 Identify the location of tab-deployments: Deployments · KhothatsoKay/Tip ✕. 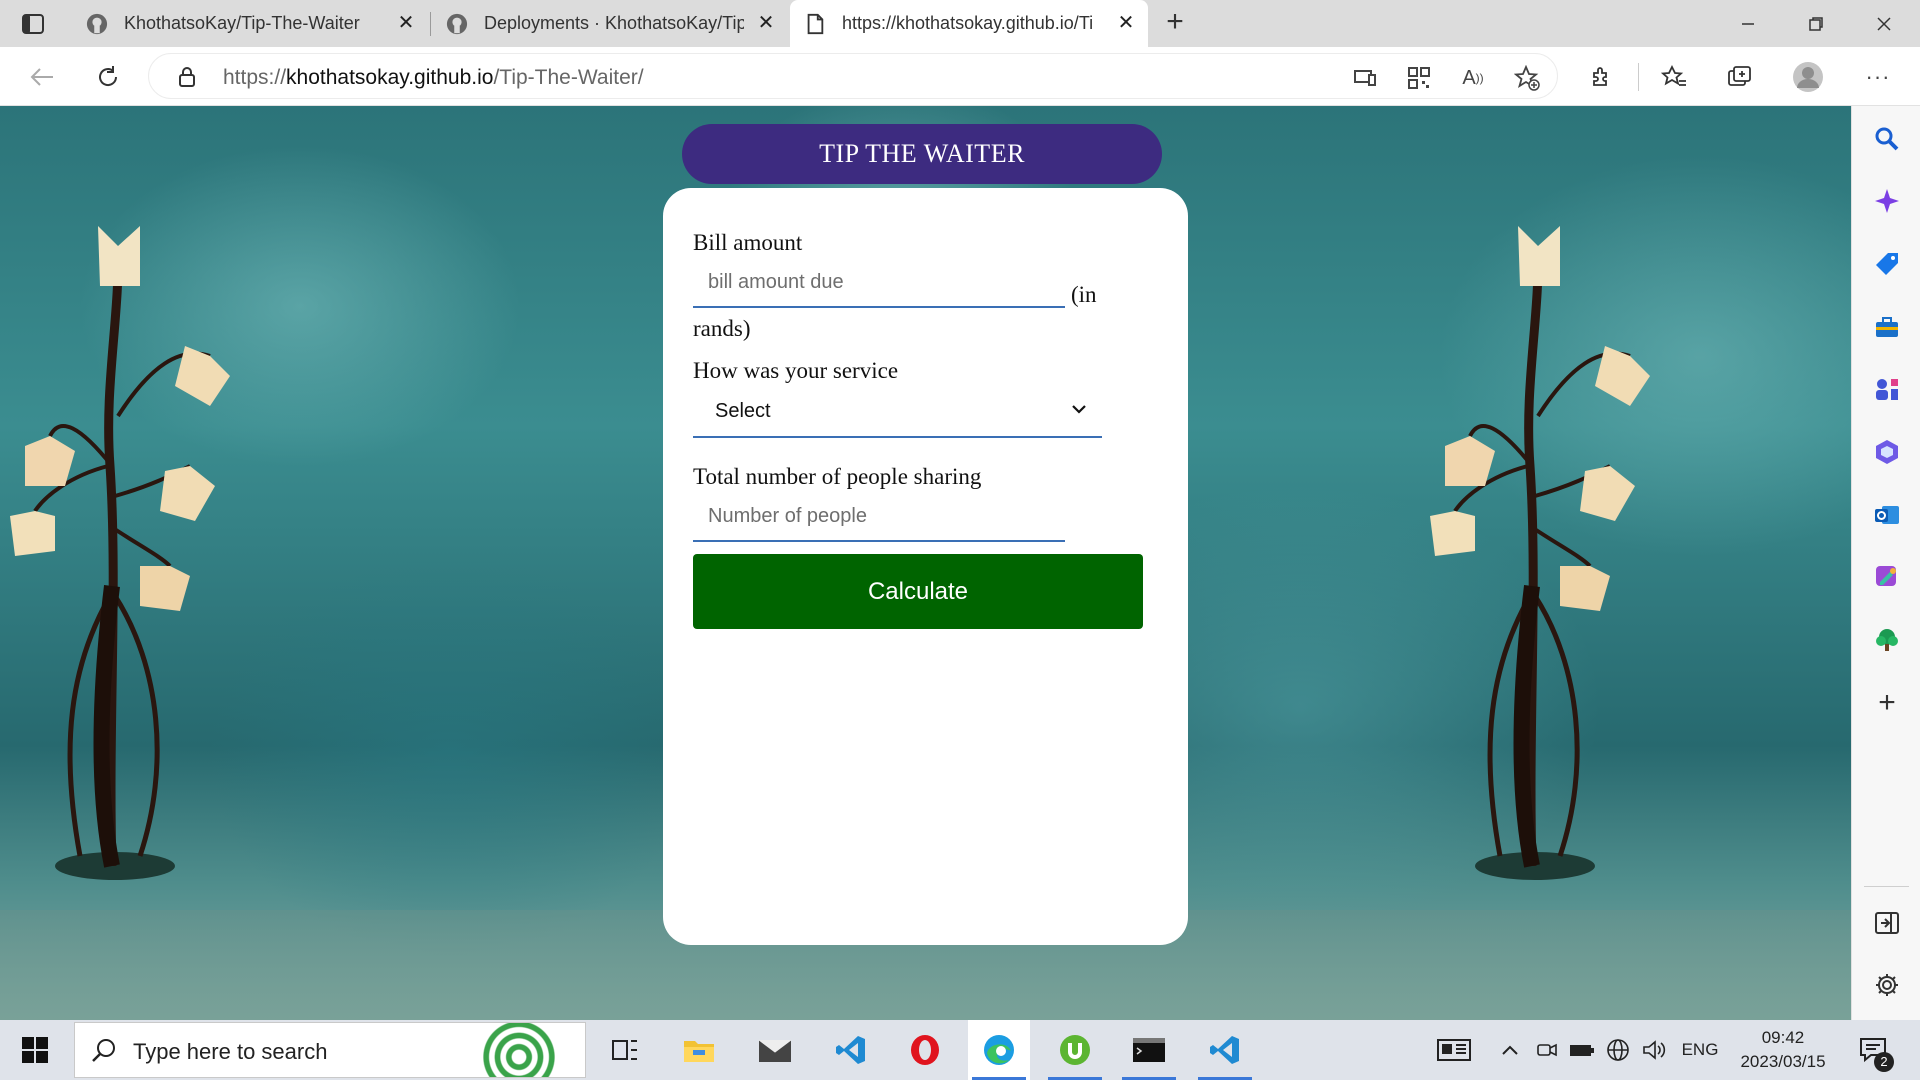
(610, 23).